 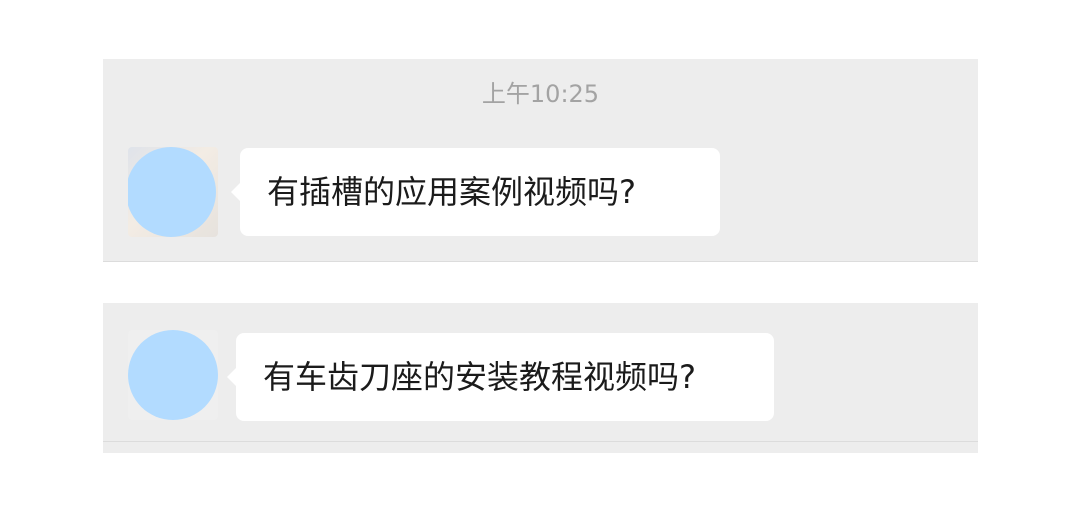 What do you see at coordinates (540, 94) in the screenshot?
I see `message-timestamp: 上午10:25` at bounding box center [540, 94].